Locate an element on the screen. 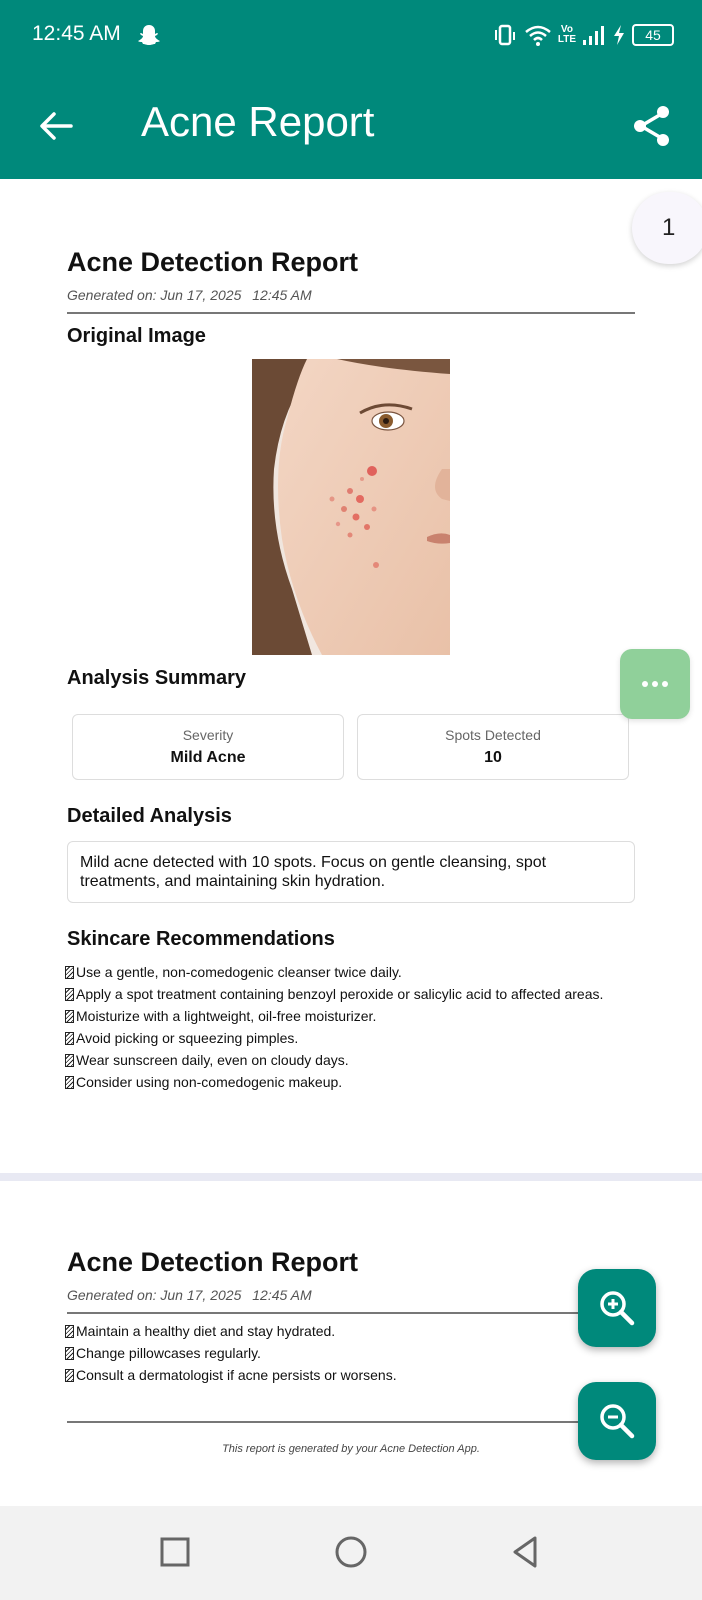  volte-indicator: Vo LTE is located at coordinates (566, 34).